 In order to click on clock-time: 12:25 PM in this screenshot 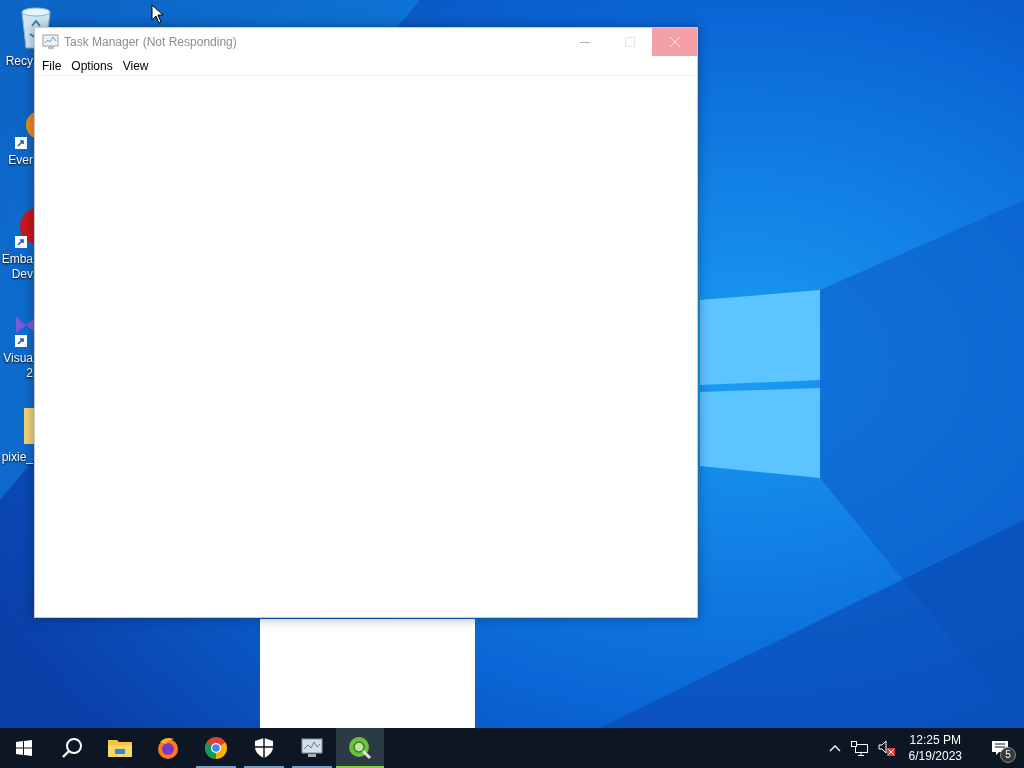, I will do `click(935, 740)`.